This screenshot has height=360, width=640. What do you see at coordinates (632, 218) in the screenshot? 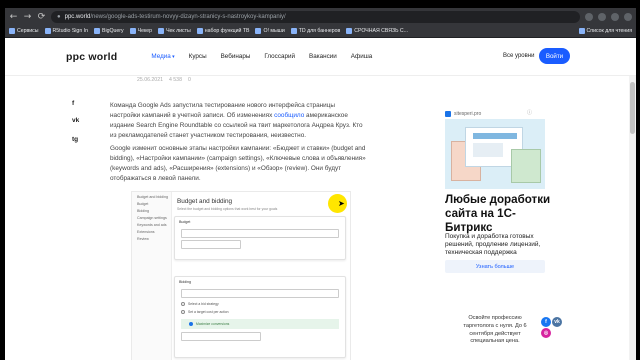
I see `page-scrollbar` at bounding box center [632, 218].